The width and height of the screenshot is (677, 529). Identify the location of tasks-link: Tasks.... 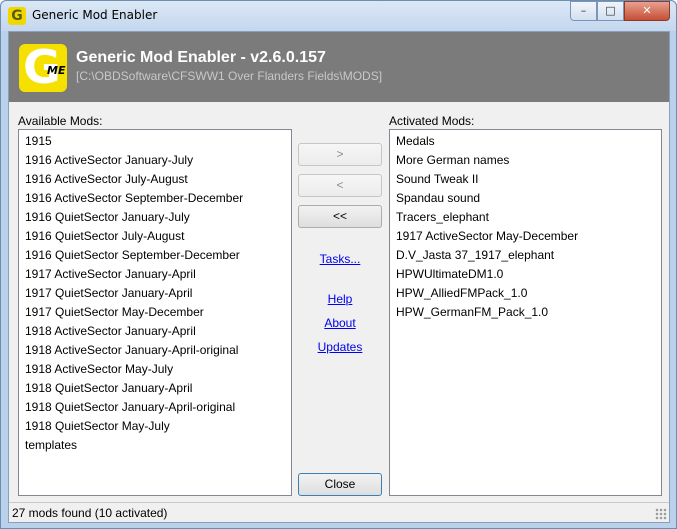
(340, 259).